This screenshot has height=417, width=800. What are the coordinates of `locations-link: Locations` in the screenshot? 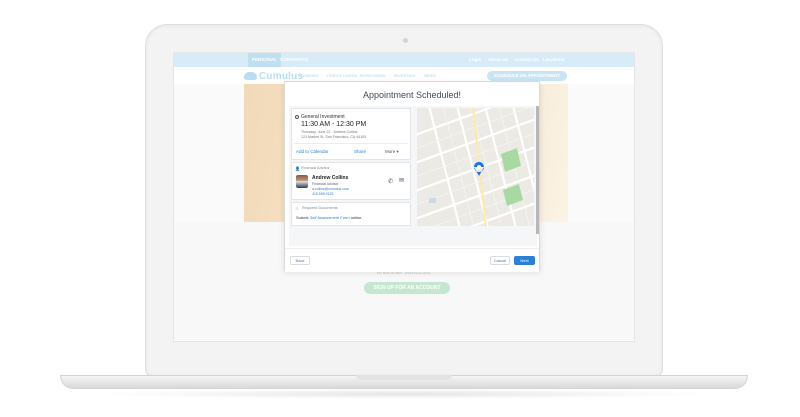 It's located at (553, 60).